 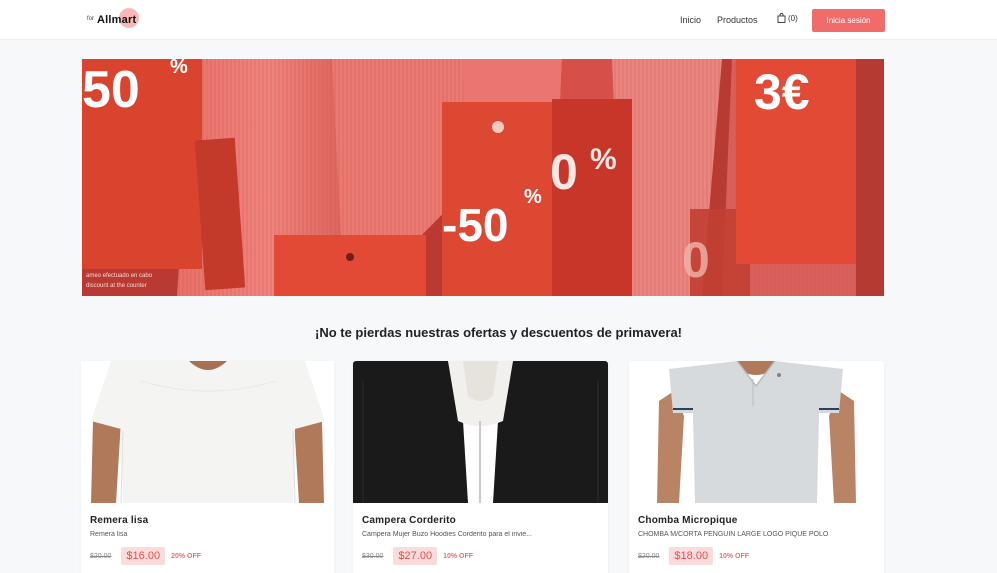 What do you see at coordinates (111, 90) in the screenshot?
I see `svg-text: 50` at bounding box center [111, 90].